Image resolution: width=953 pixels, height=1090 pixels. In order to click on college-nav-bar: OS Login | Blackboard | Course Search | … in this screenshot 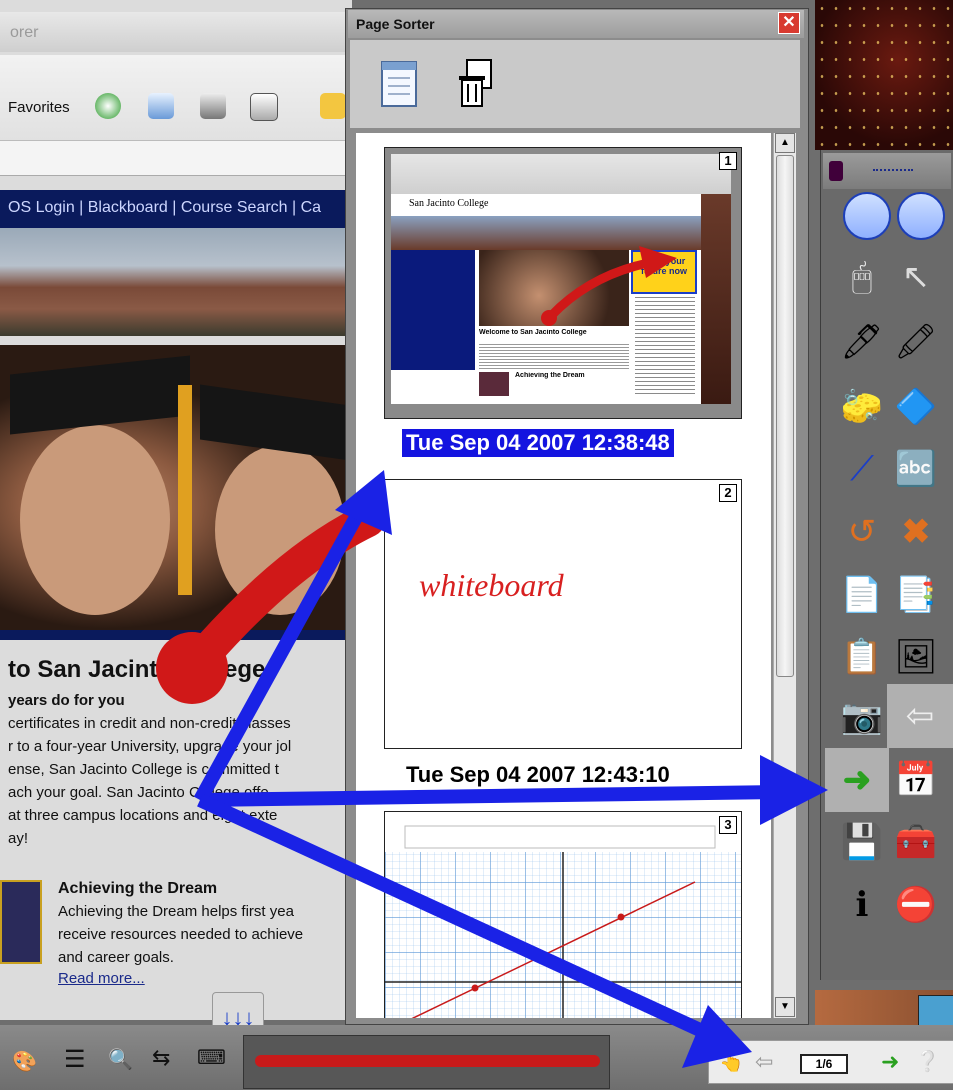, I will do `click(176, 209)`.